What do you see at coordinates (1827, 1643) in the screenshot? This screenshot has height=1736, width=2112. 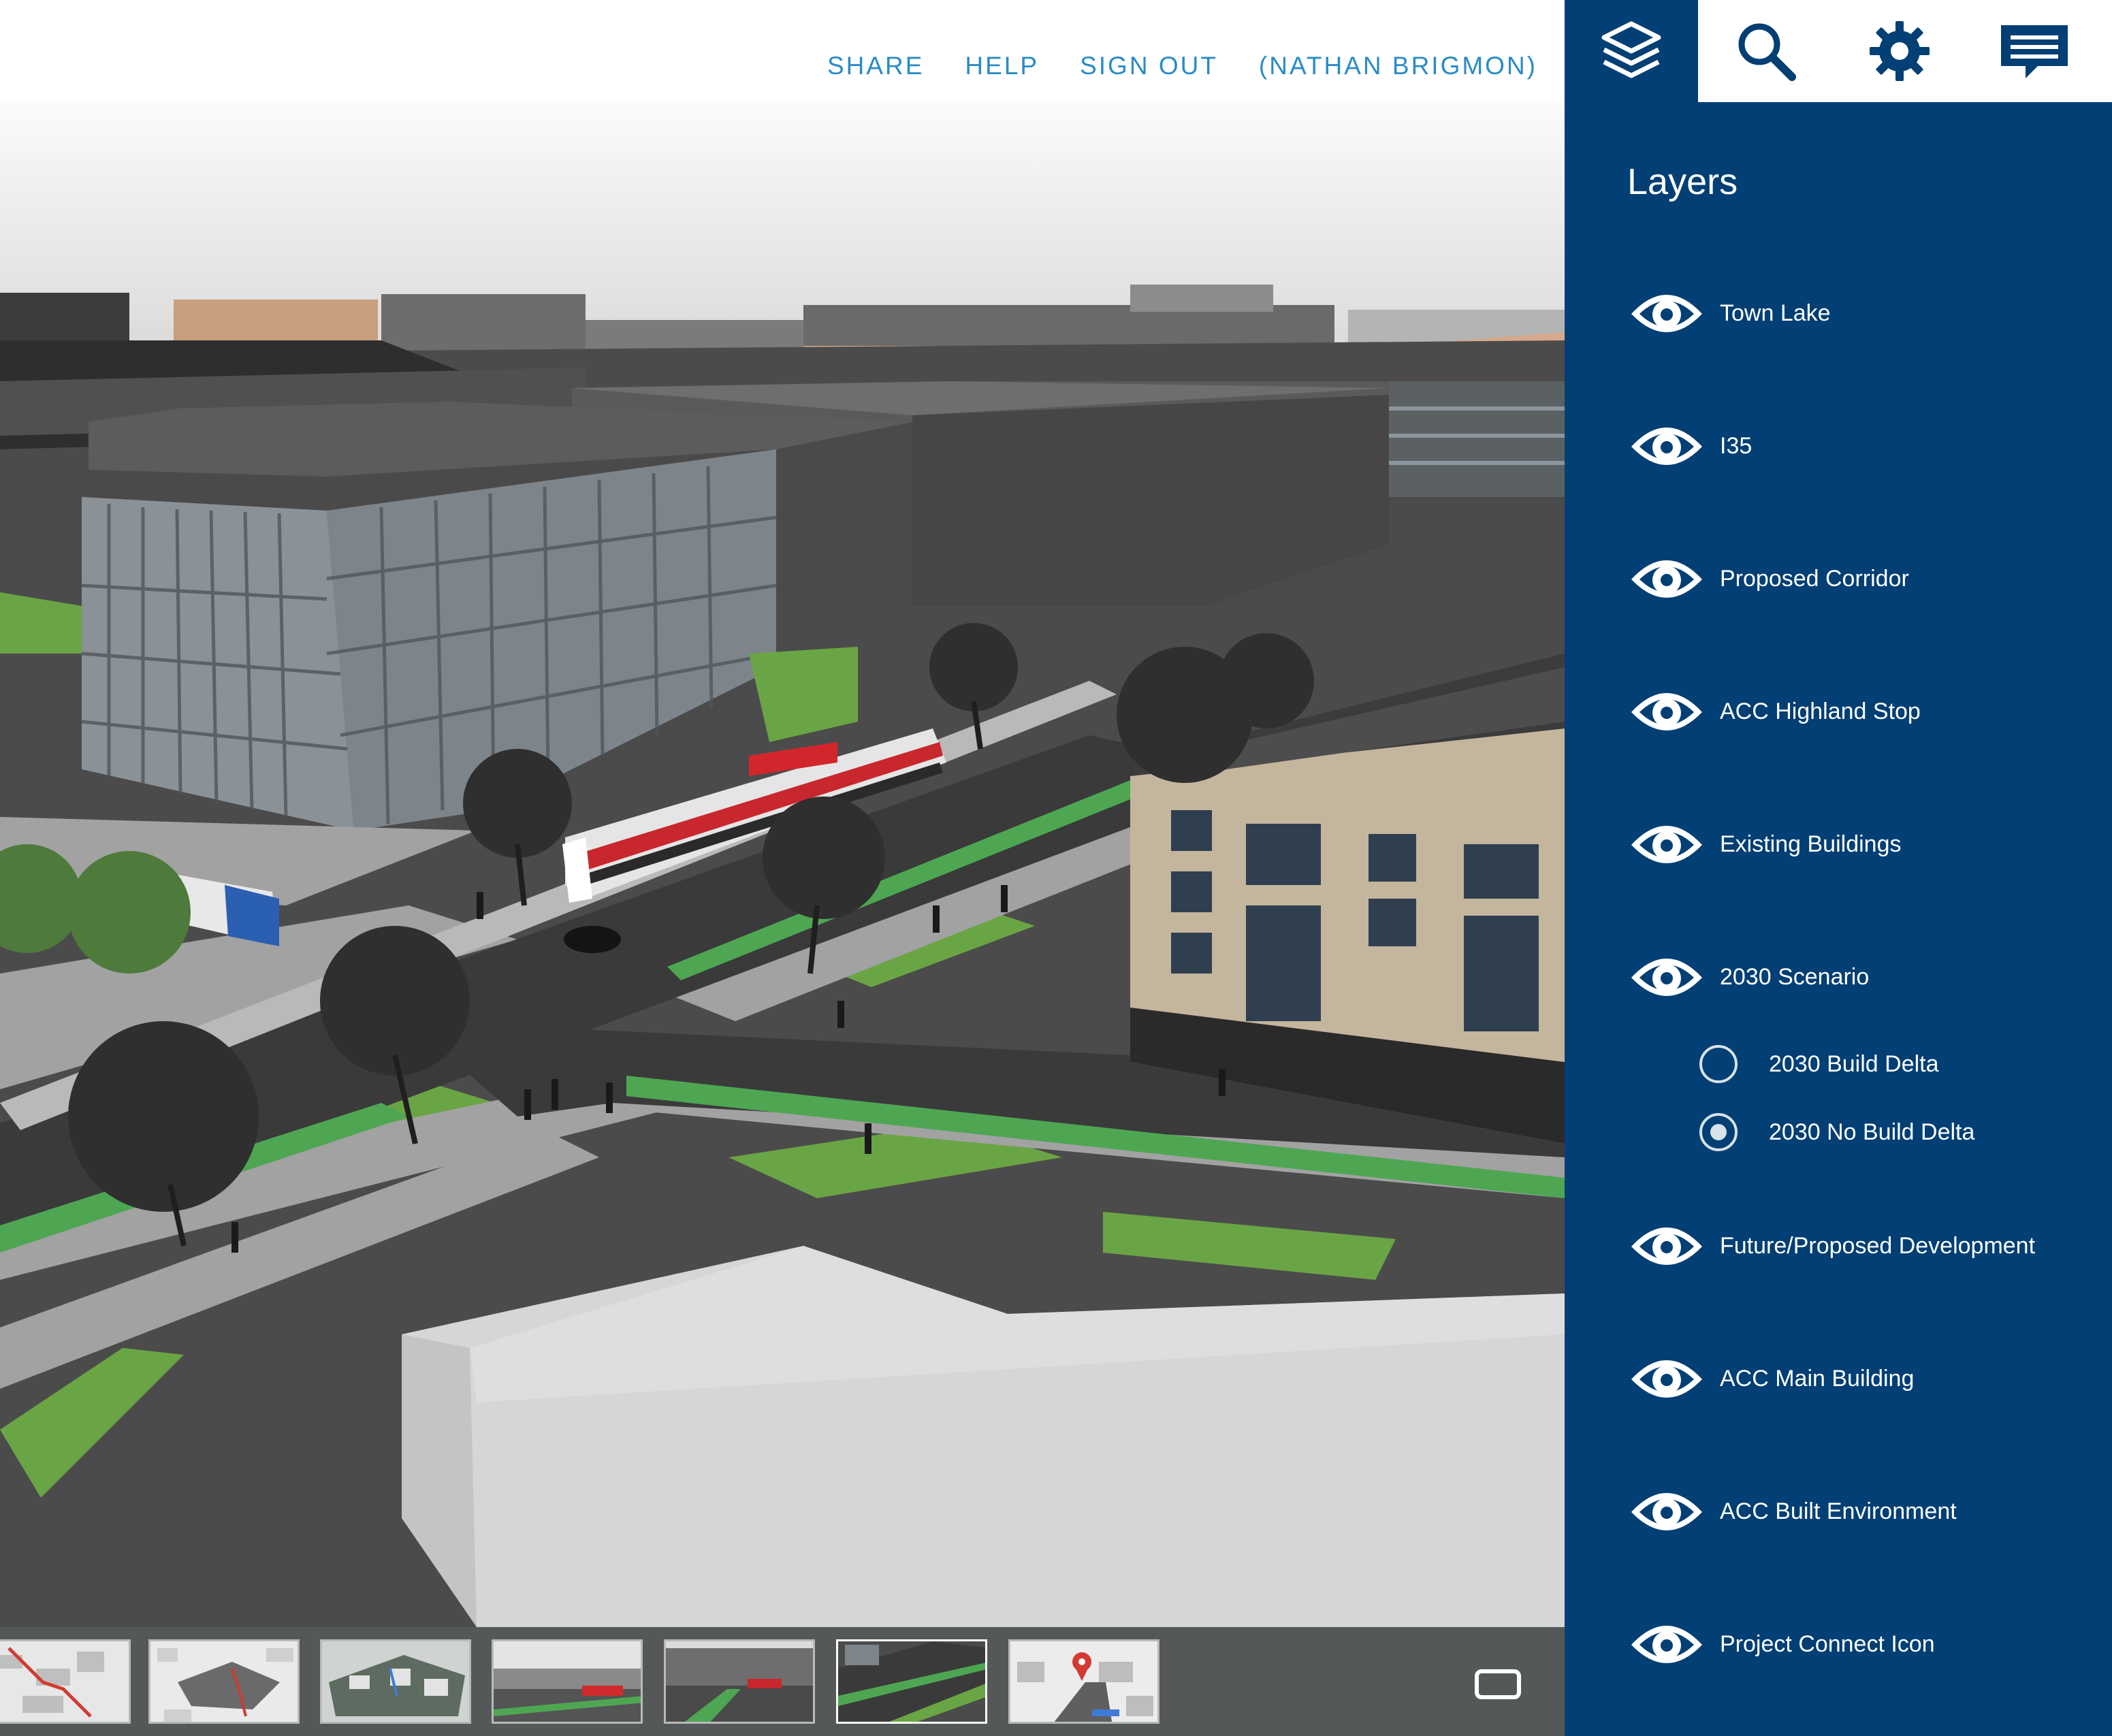 I see `layer-label: Project Connect Icon` at bounding box center [1827, 1643].